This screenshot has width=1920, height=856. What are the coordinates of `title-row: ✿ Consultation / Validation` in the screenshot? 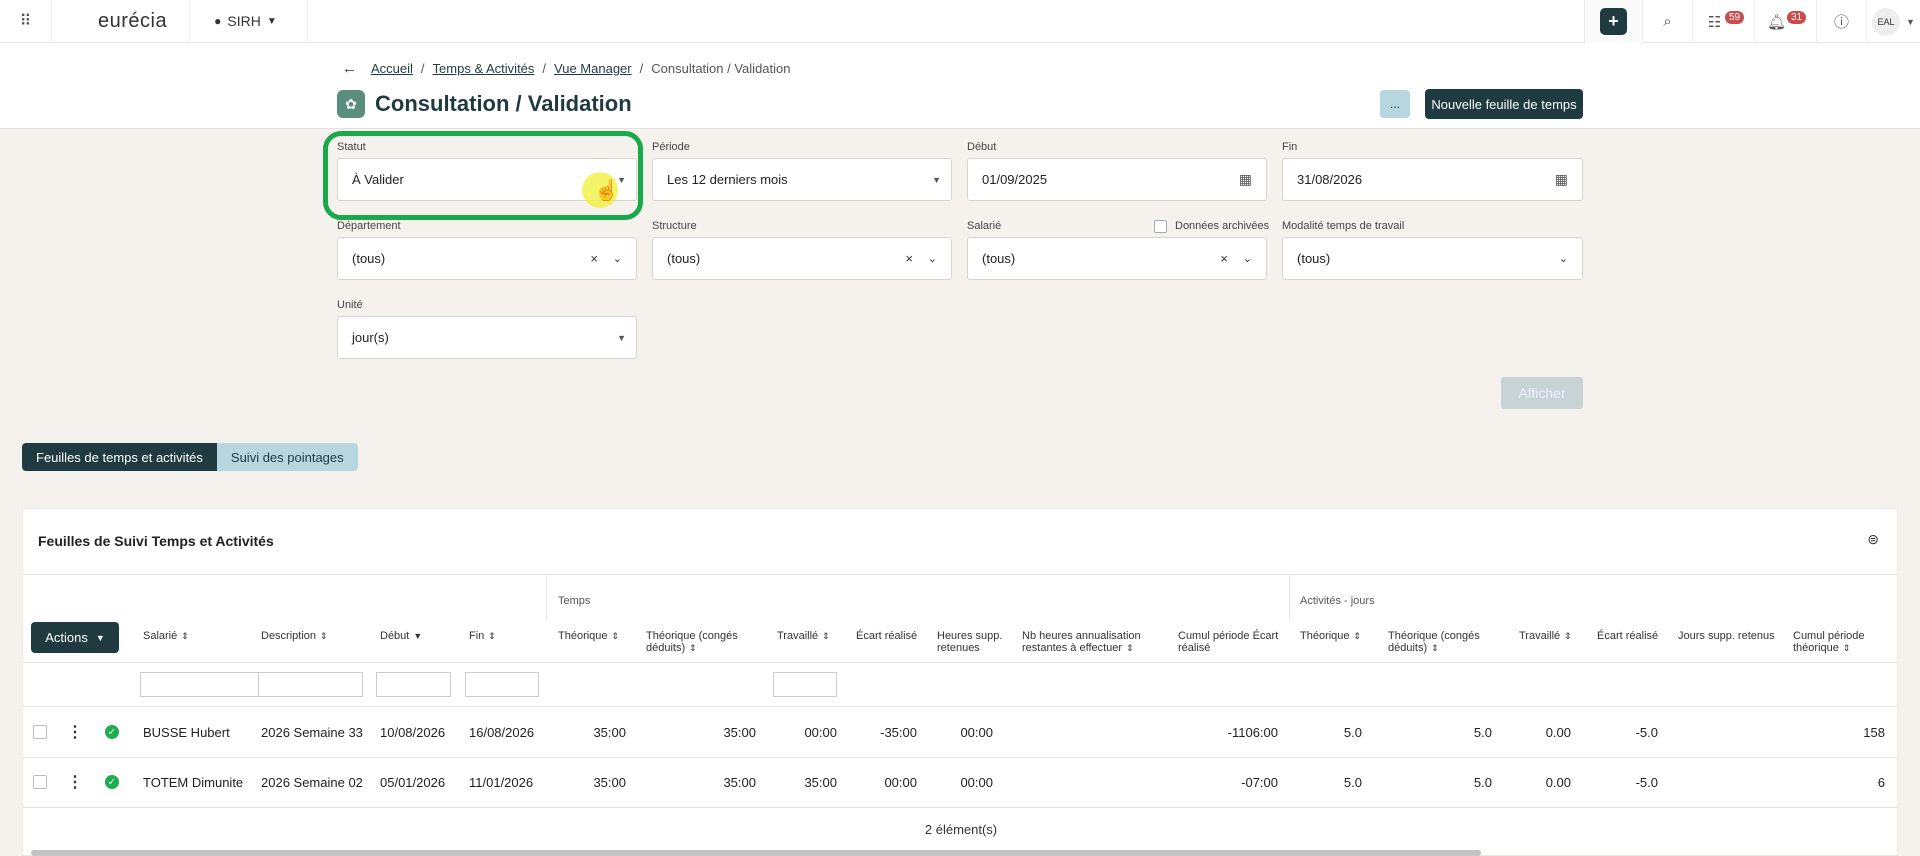 It's located at (484, 104).